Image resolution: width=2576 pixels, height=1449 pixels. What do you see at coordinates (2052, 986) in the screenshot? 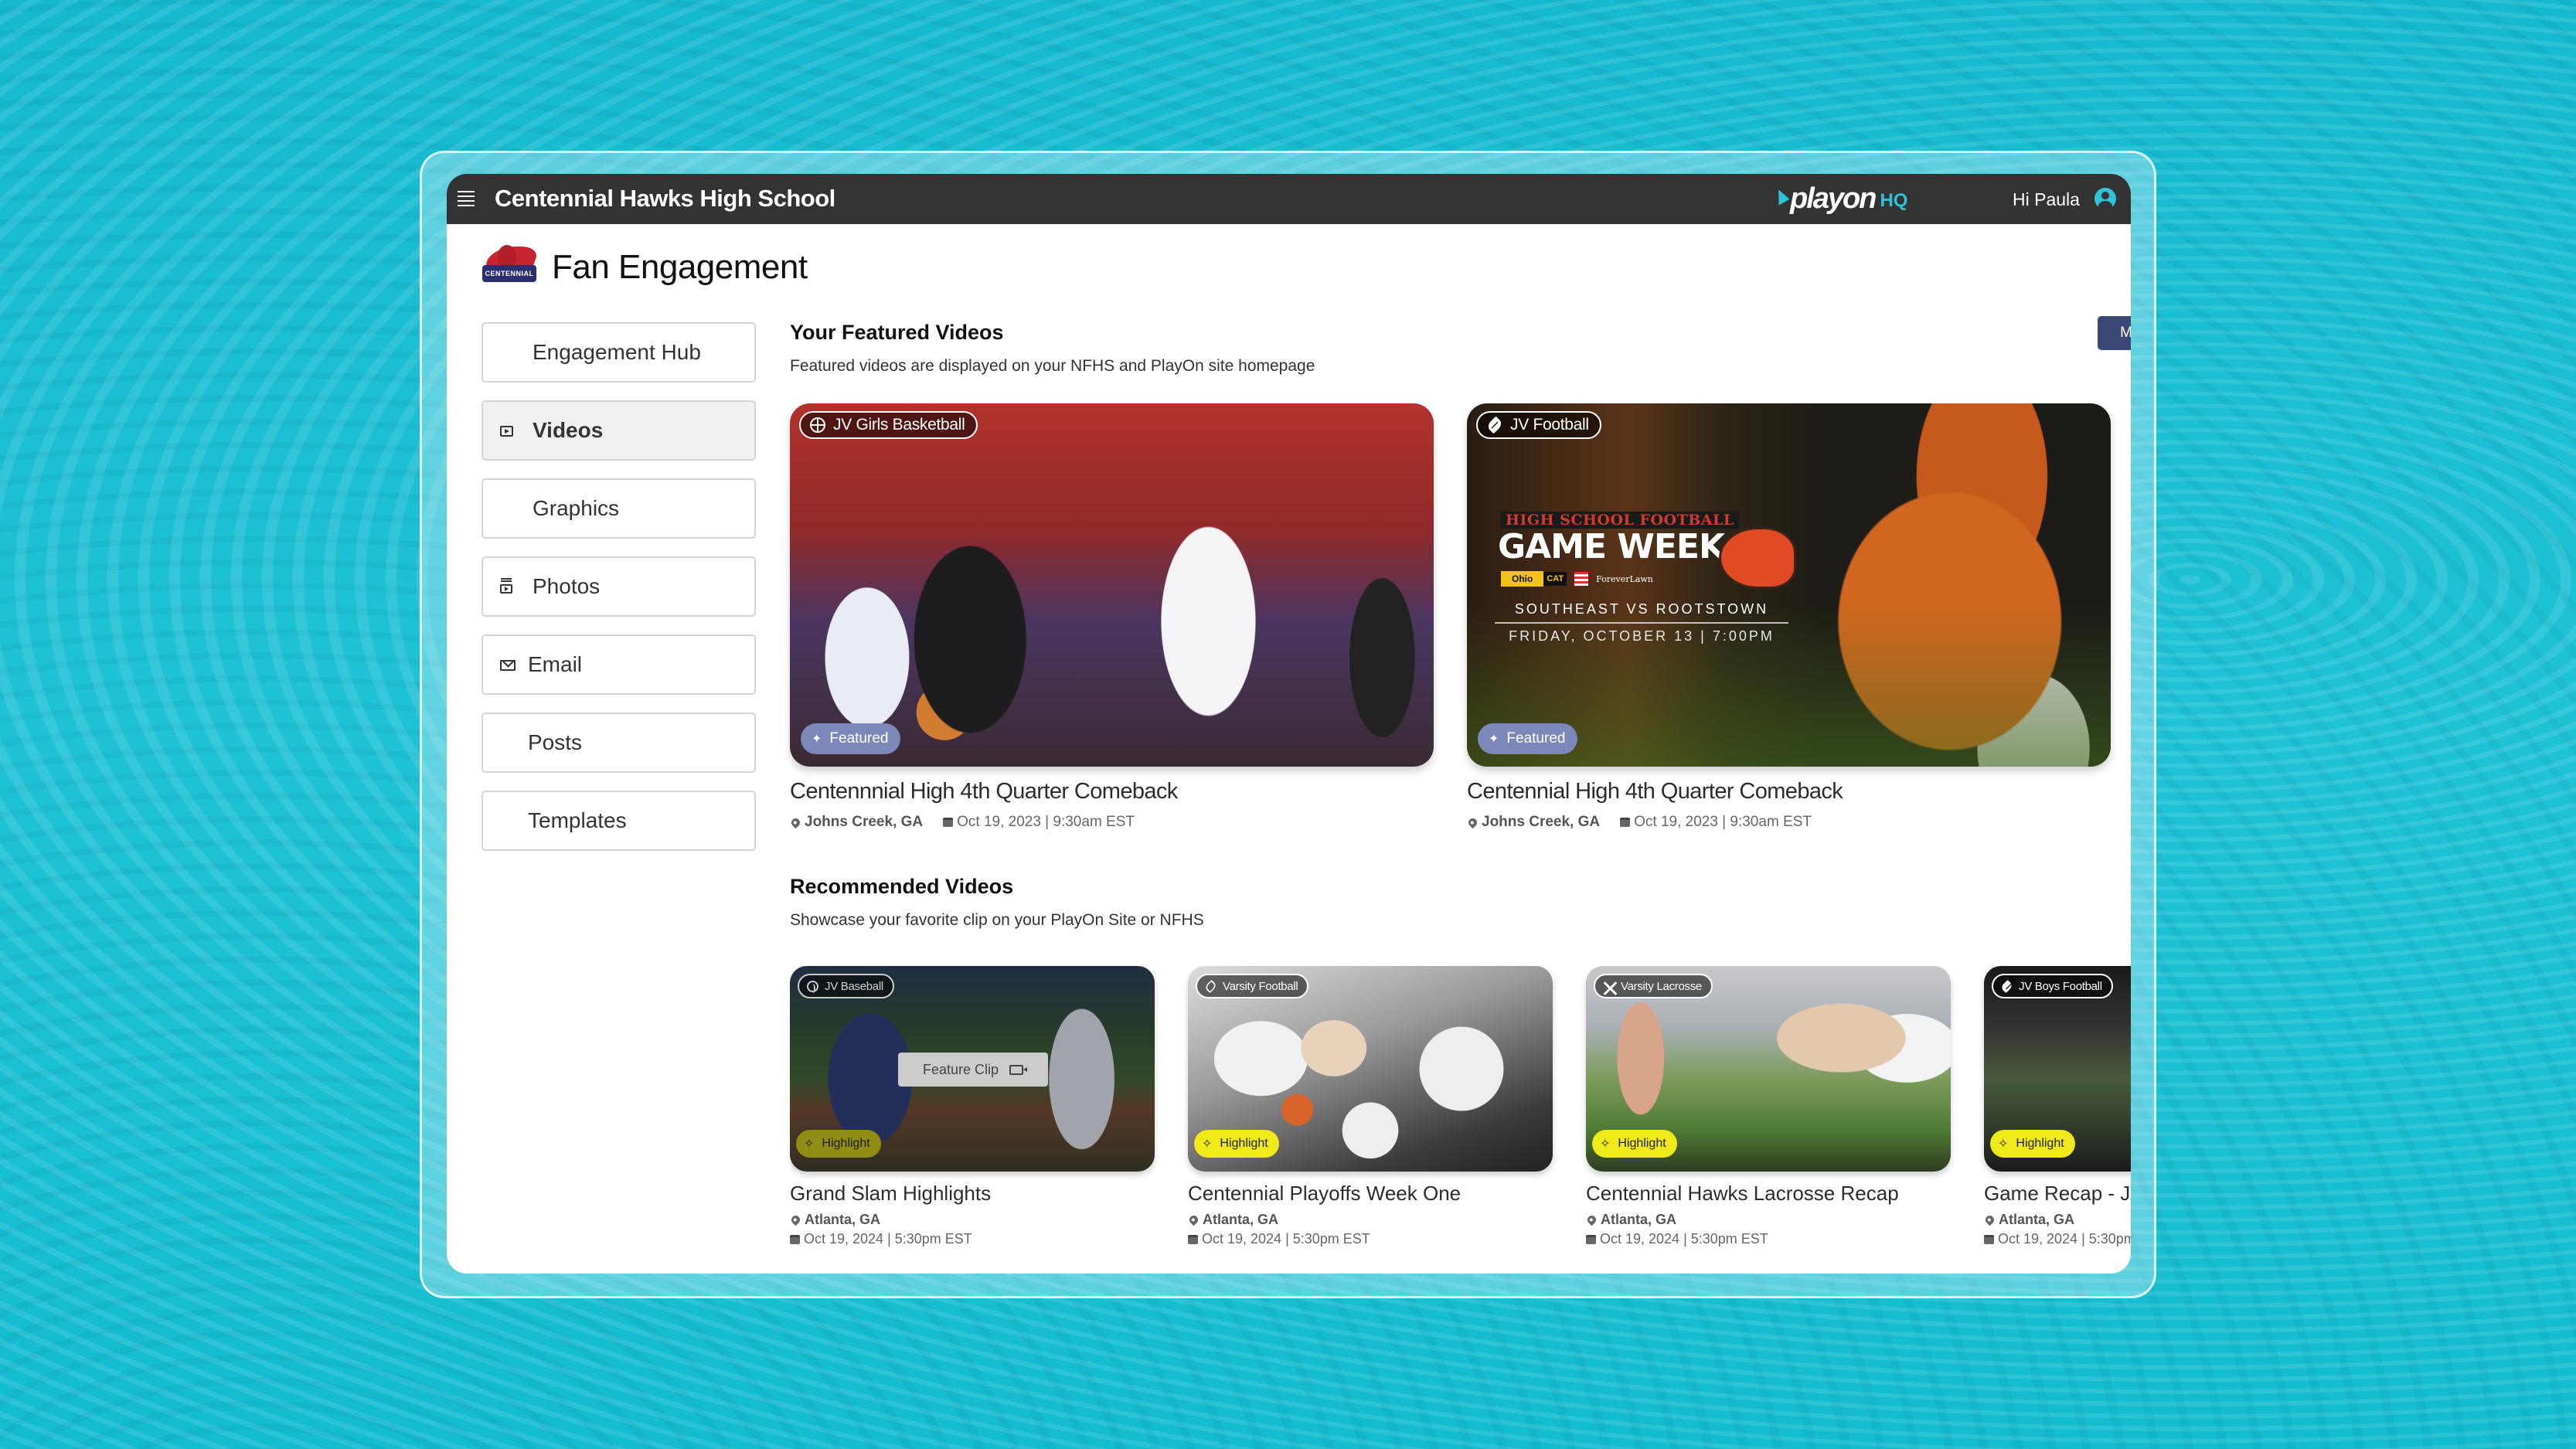
I see `sport-tag: JV Boys Football` at bounding box center [2052, 986].